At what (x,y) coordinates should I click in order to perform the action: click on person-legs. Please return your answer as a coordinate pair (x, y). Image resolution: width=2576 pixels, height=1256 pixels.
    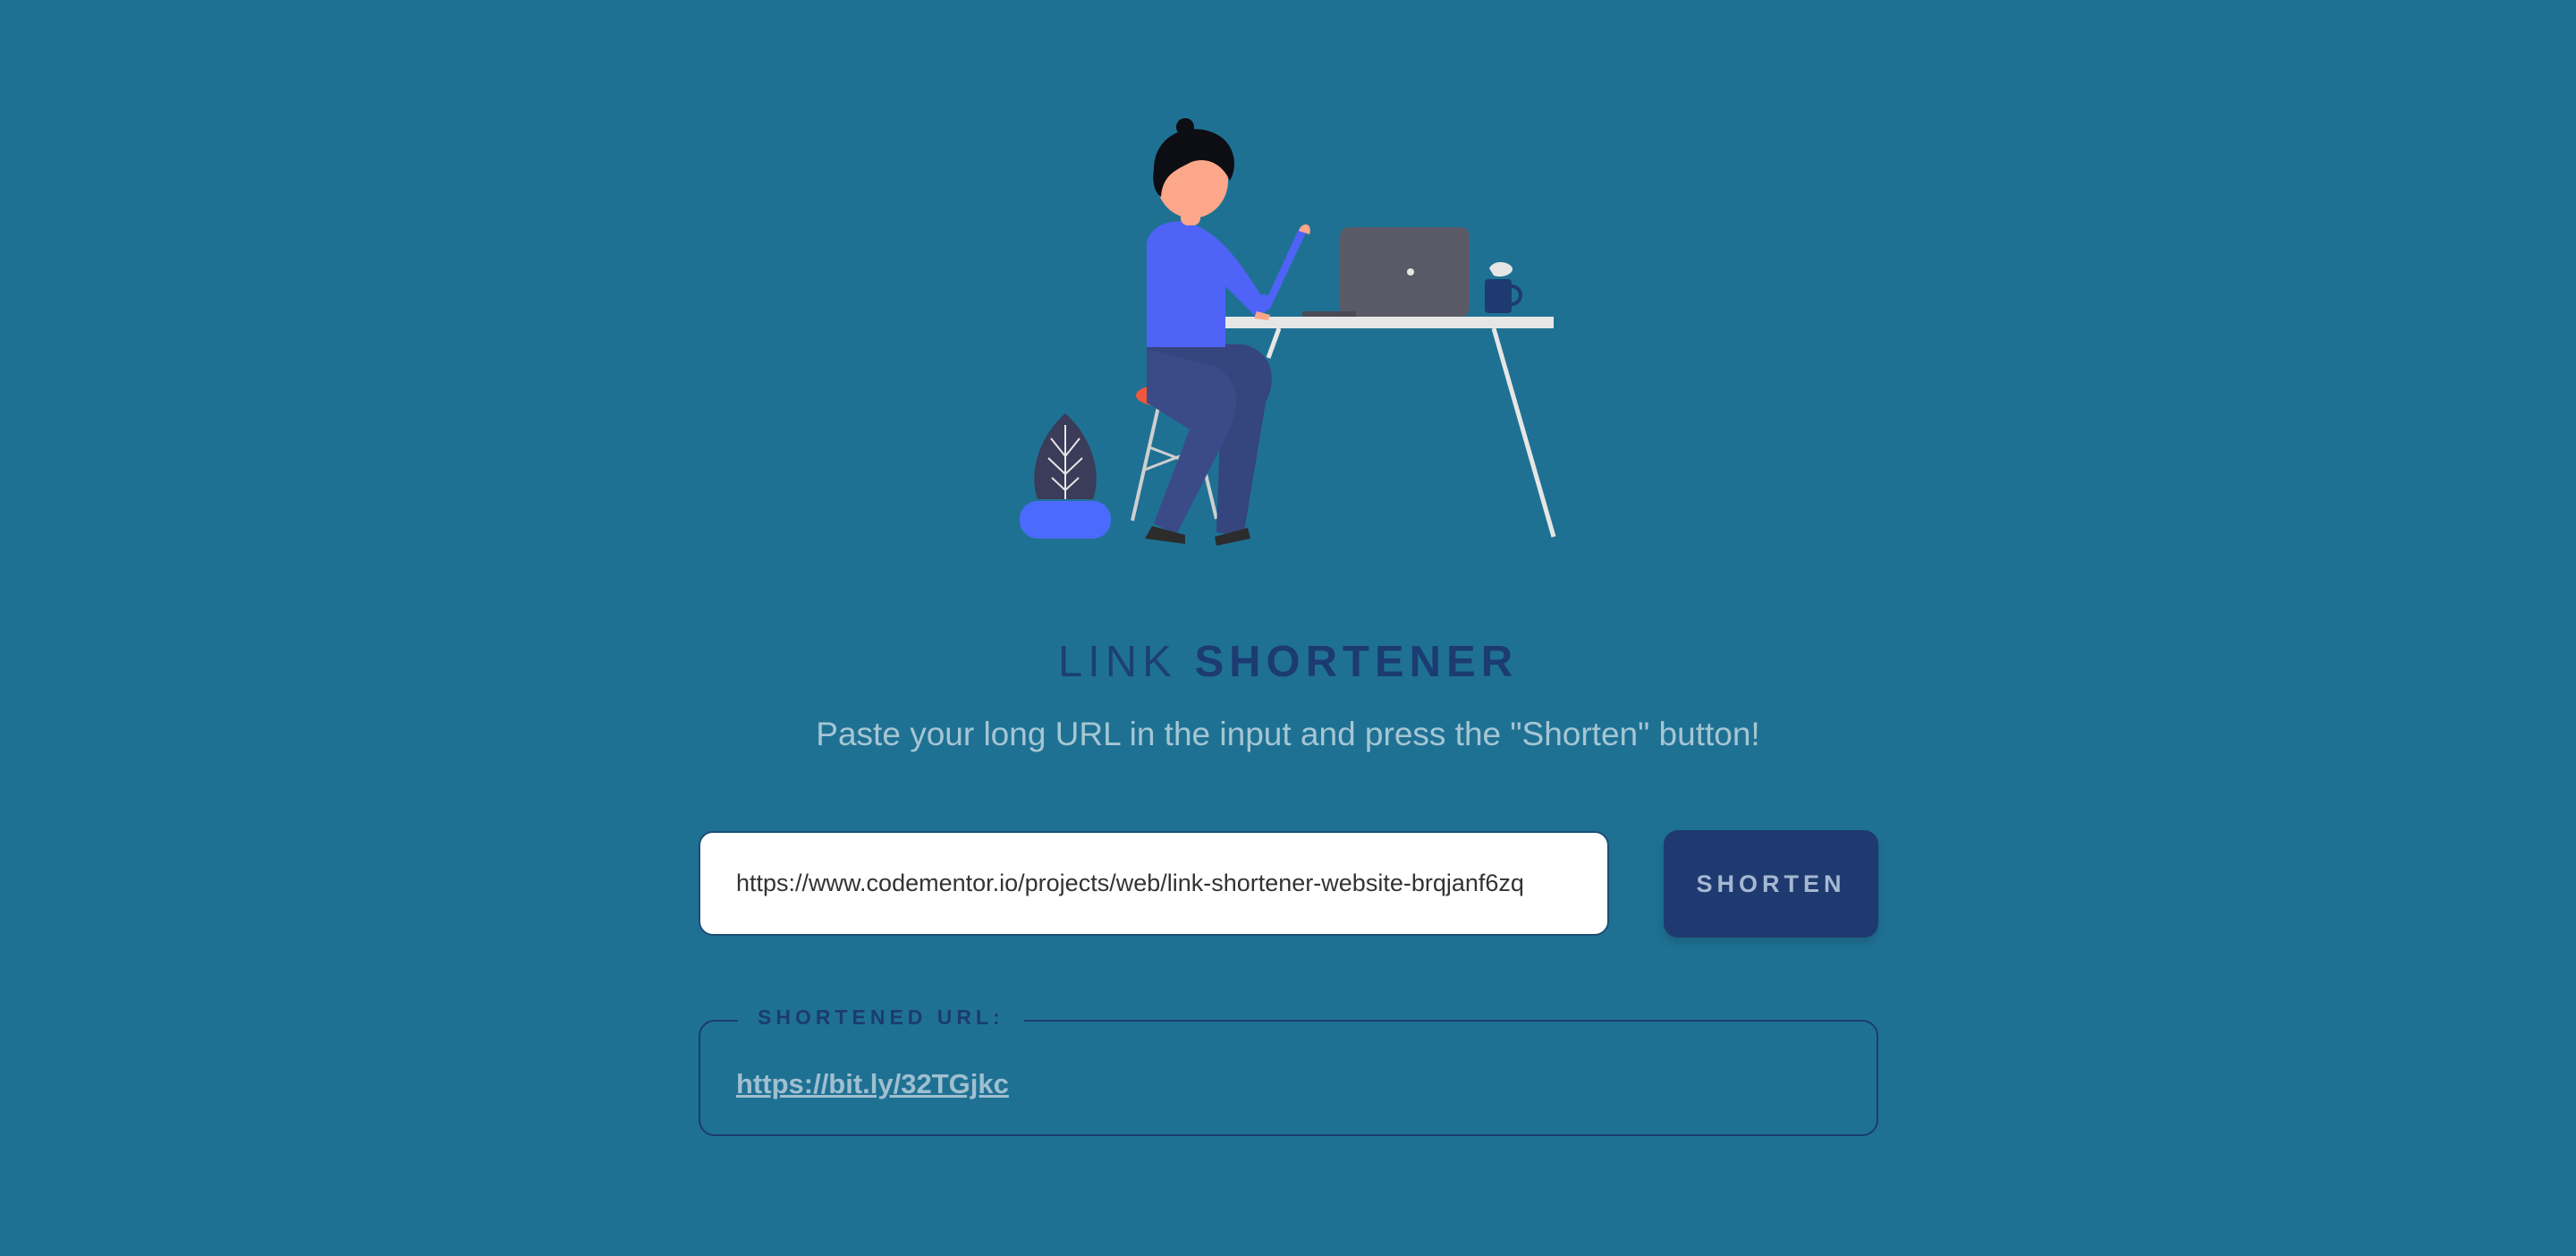
    Looking at the image, I should click on (1208, 444).